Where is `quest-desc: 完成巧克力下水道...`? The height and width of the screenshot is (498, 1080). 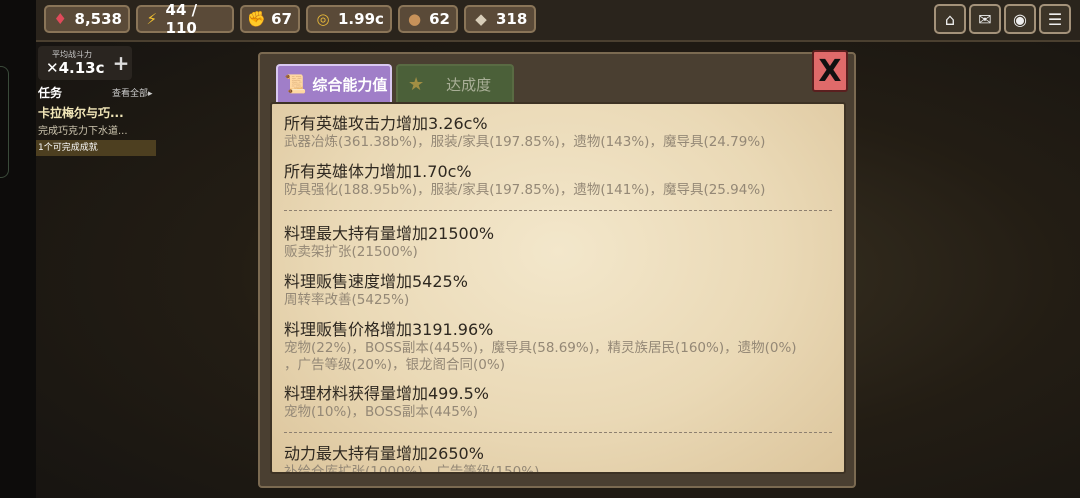 quest-desc: 完成巧克力下水道... is located at coordinates (83, 131).